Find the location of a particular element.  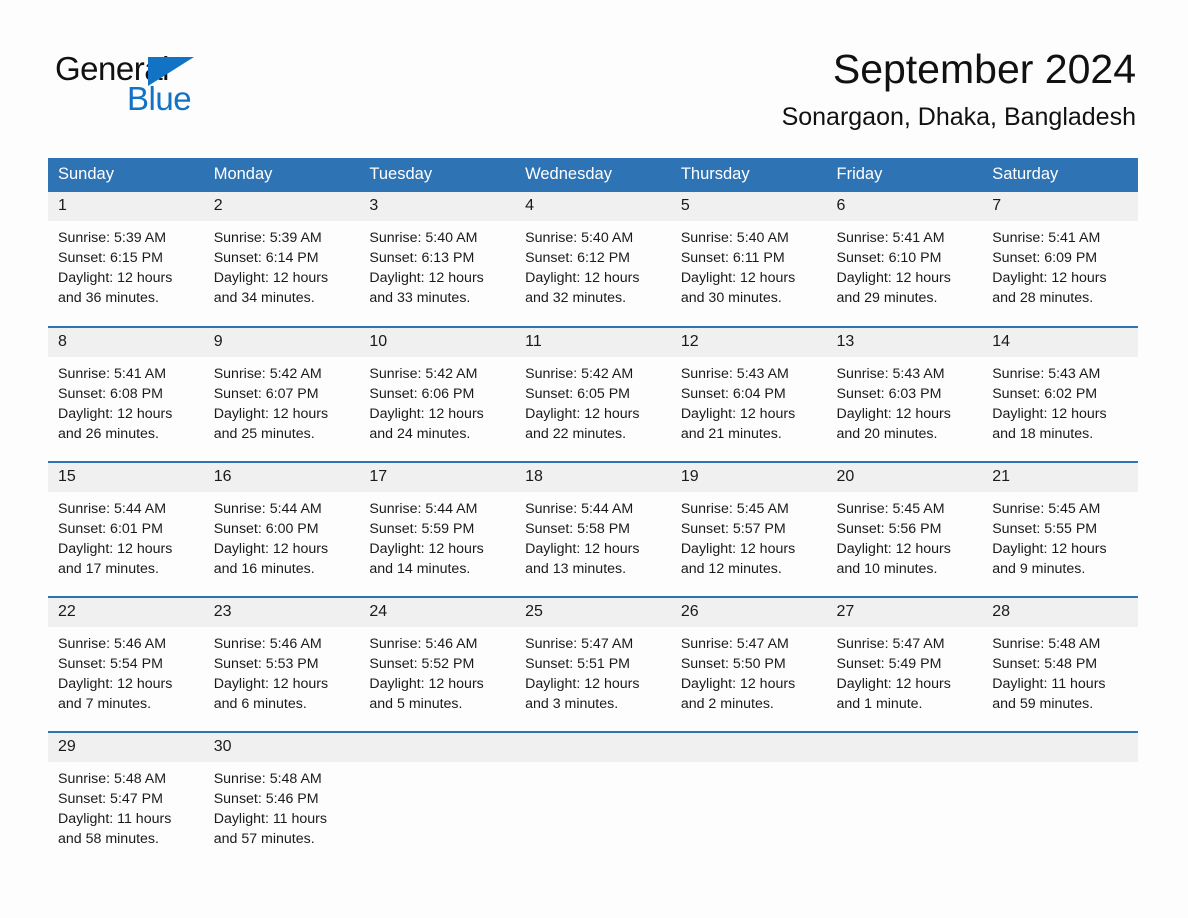

weekday-header-monday: Monday is located at coordinates (281, 175).